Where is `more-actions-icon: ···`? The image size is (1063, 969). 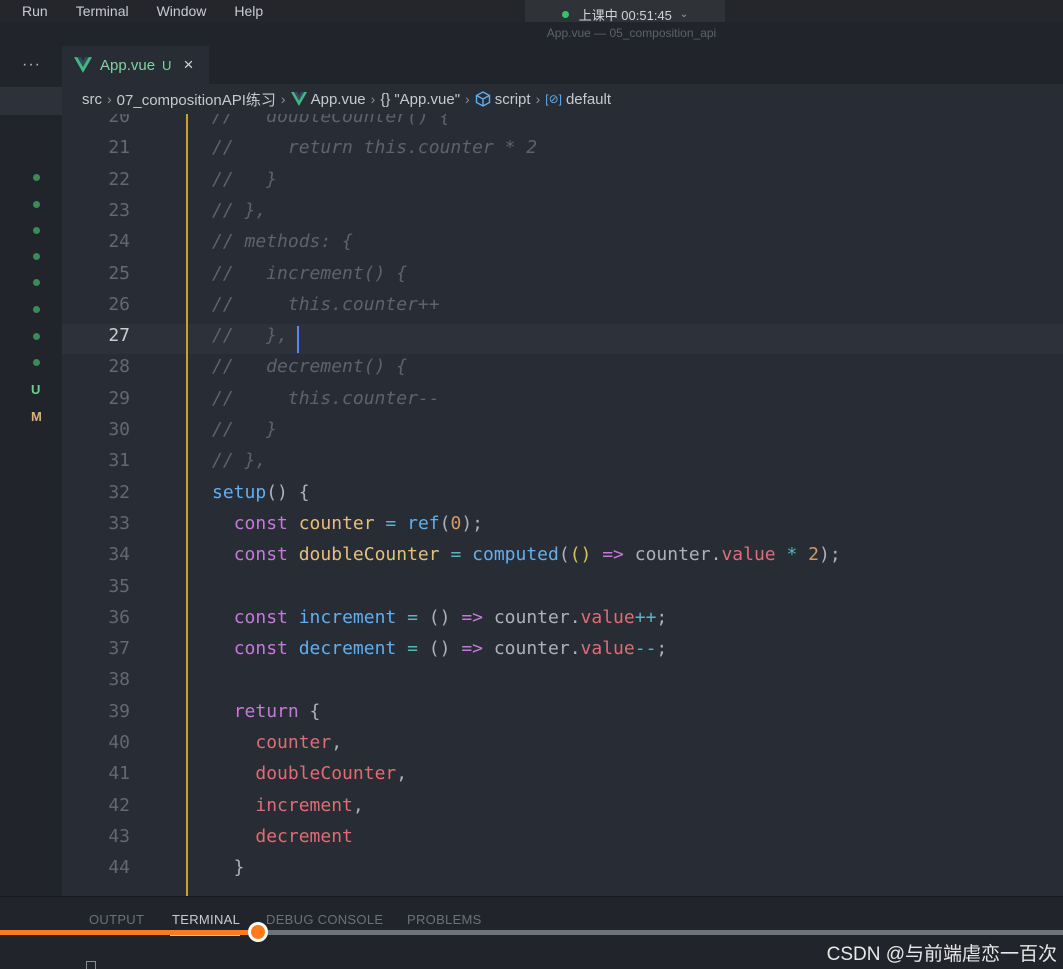 more-actions-icon: ··· is located at coordinates (31, 65).